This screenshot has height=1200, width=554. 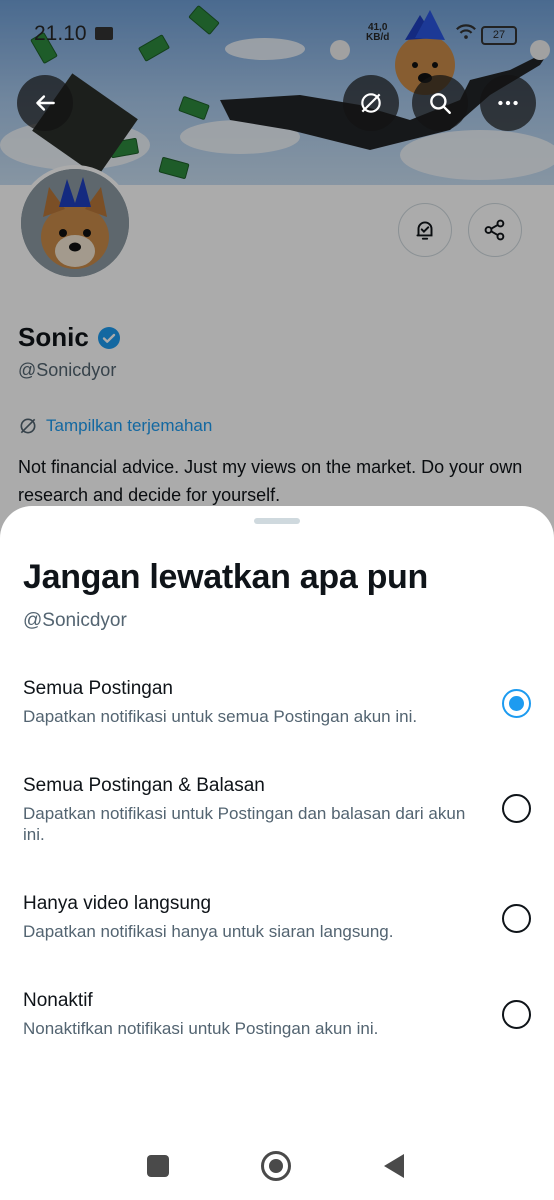 I want to click on option-title: Semua Postingan & Balasan, so click(x=144, y=785).